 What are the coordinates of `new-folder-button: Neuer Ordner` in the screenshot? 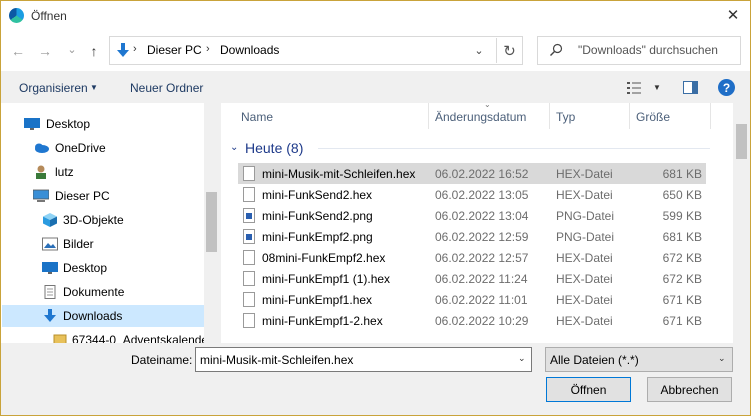 It's located at (166, 88).